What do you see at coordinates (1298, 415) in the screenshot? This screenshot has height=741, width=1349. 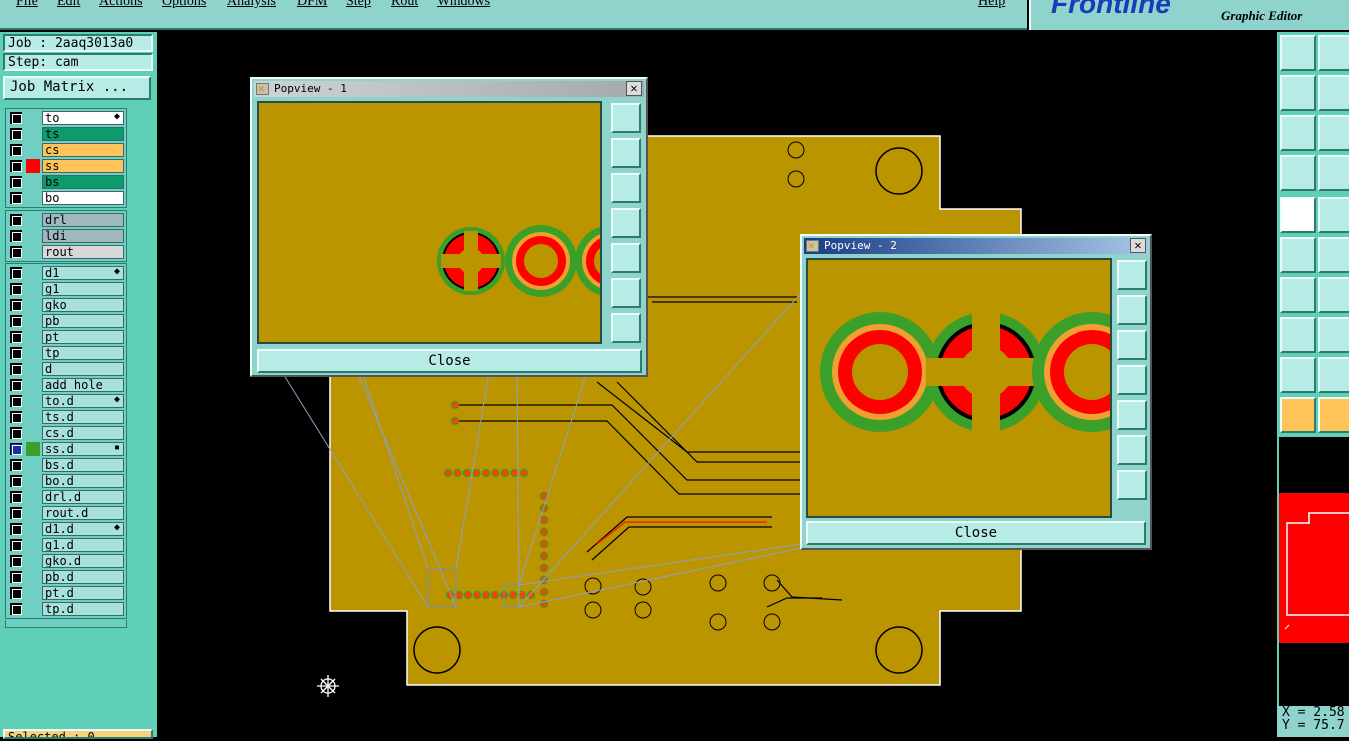 I see `pointer-icon` at bounding box center [1298, 415].